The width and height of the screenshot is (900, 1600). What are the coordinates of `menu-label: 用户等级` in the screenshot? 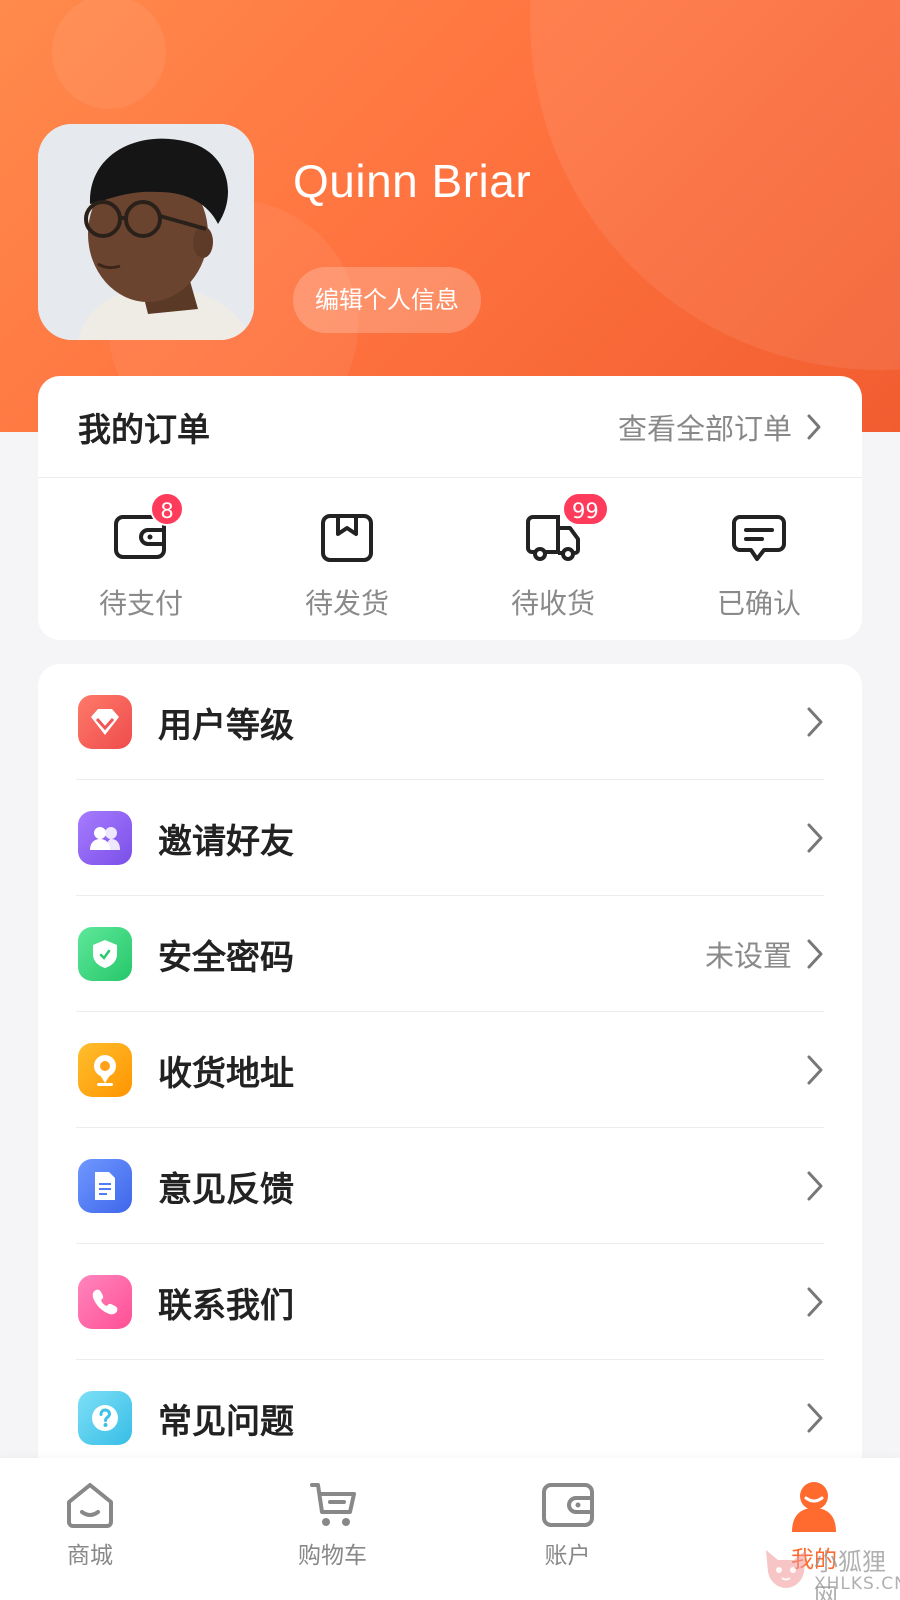 It's located at (226, 725).